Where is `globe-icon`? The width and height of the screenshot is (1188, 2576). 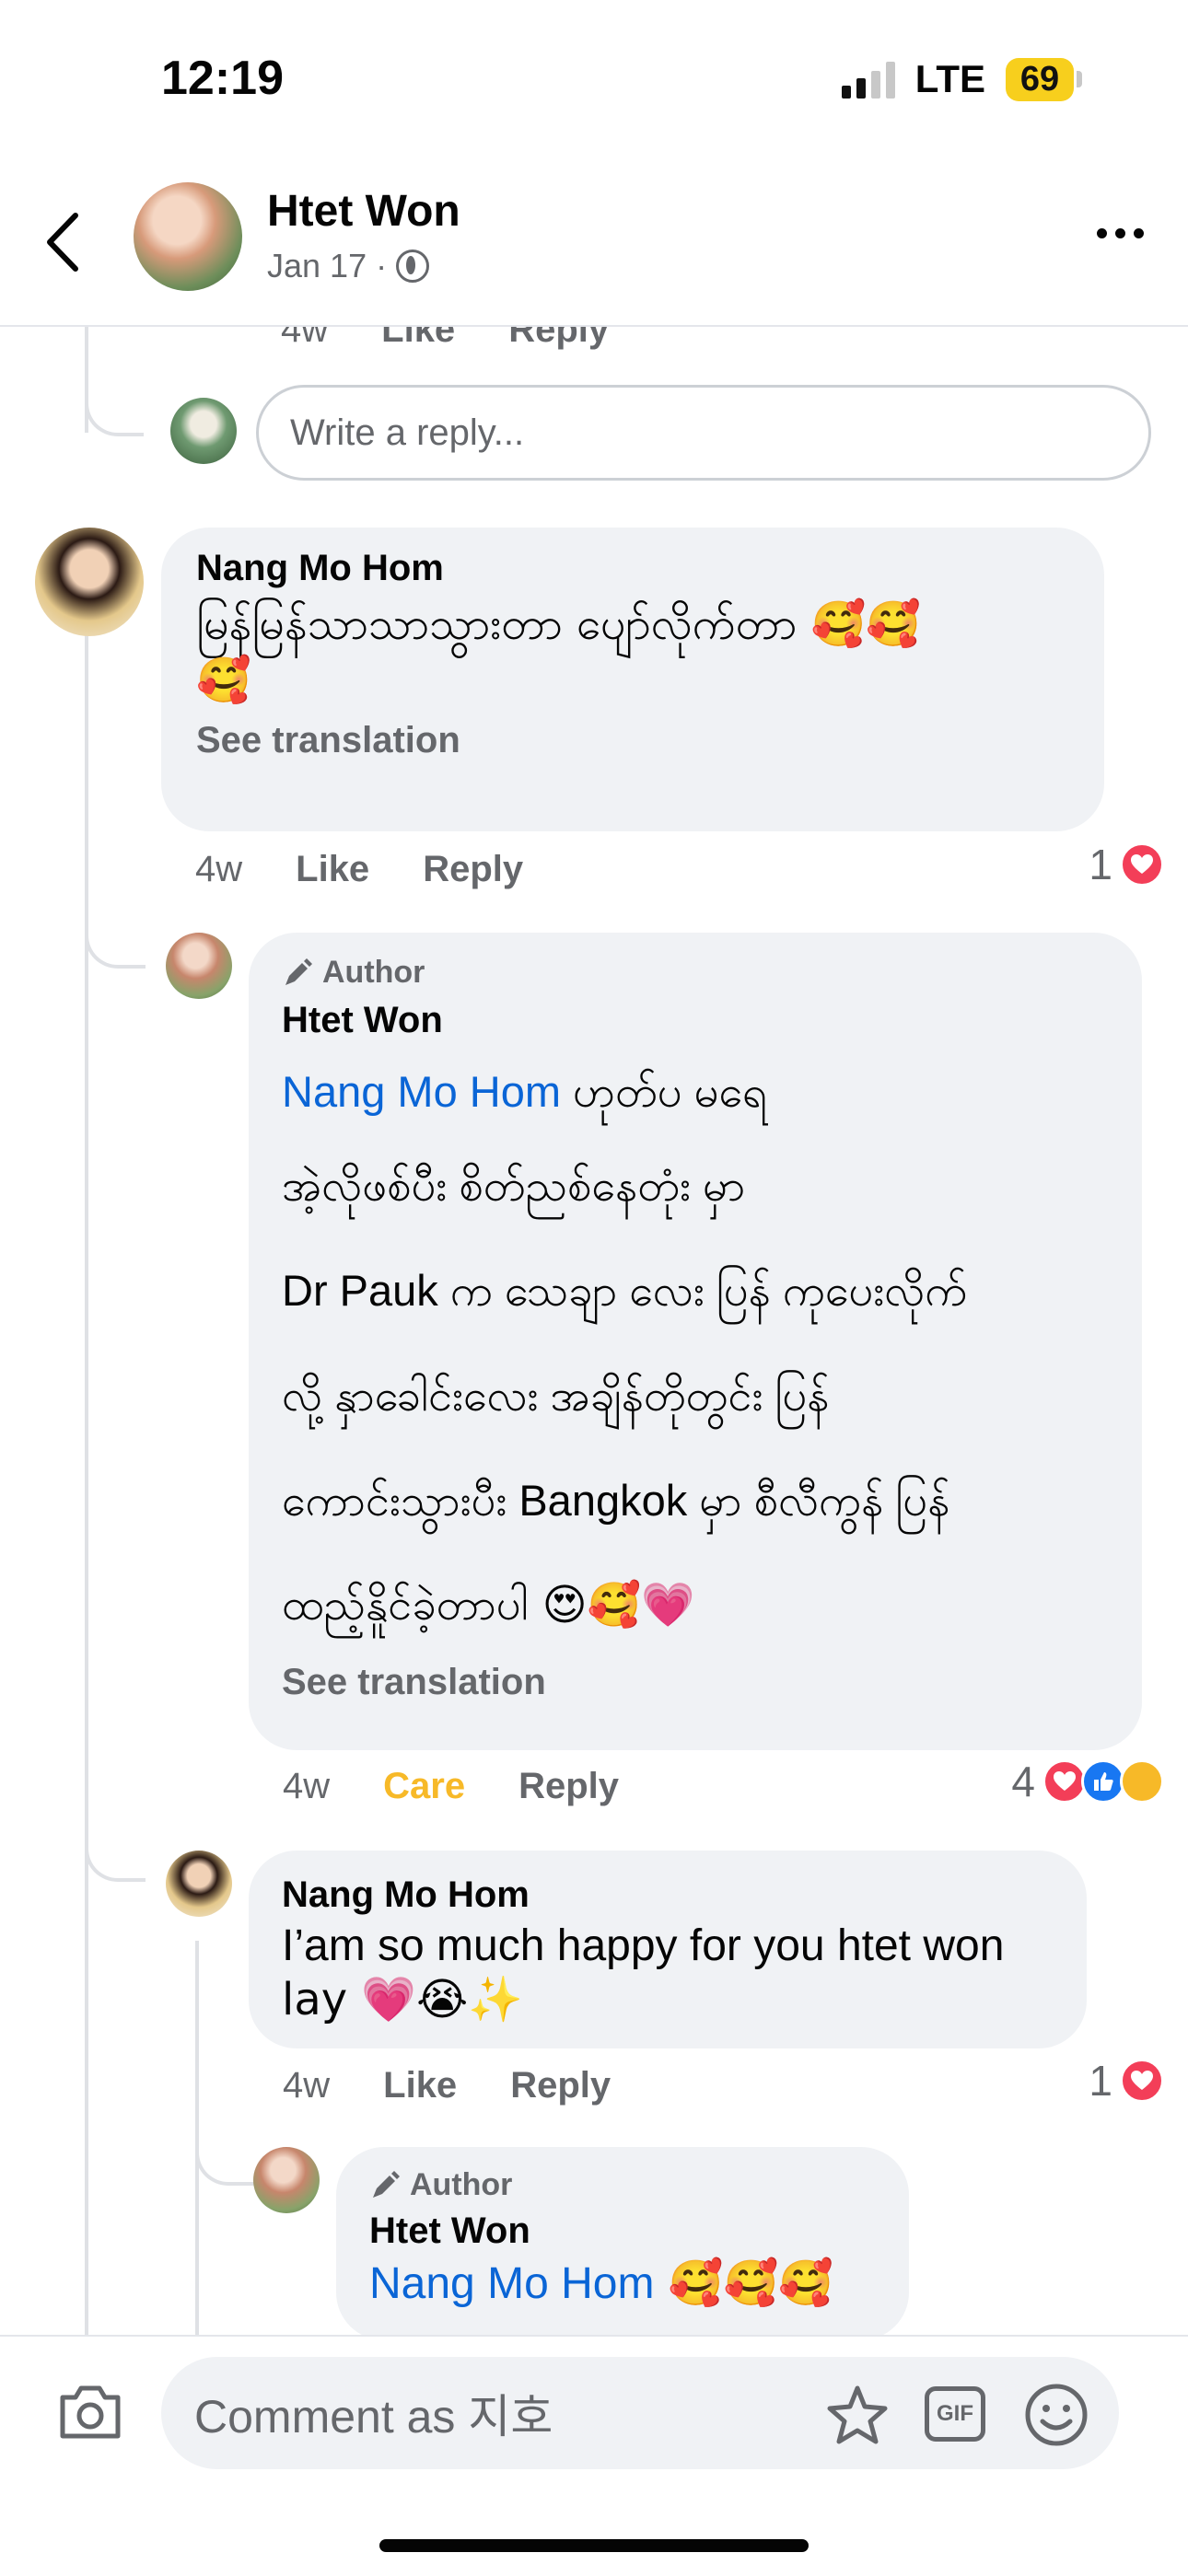 globe-icon is located at coordinates (413, 266).